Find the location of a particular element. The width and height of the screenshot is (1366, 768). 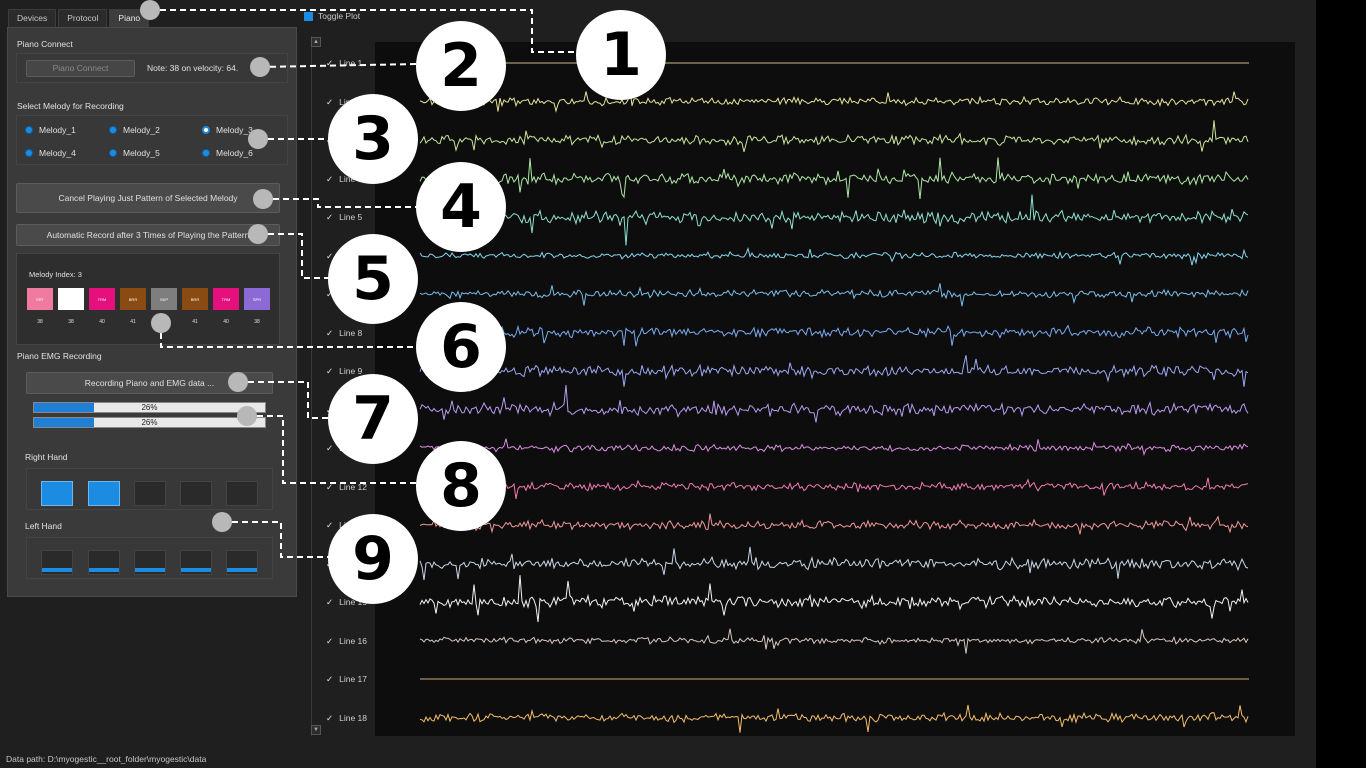

black-margin is located at coordinates (1341, 384).